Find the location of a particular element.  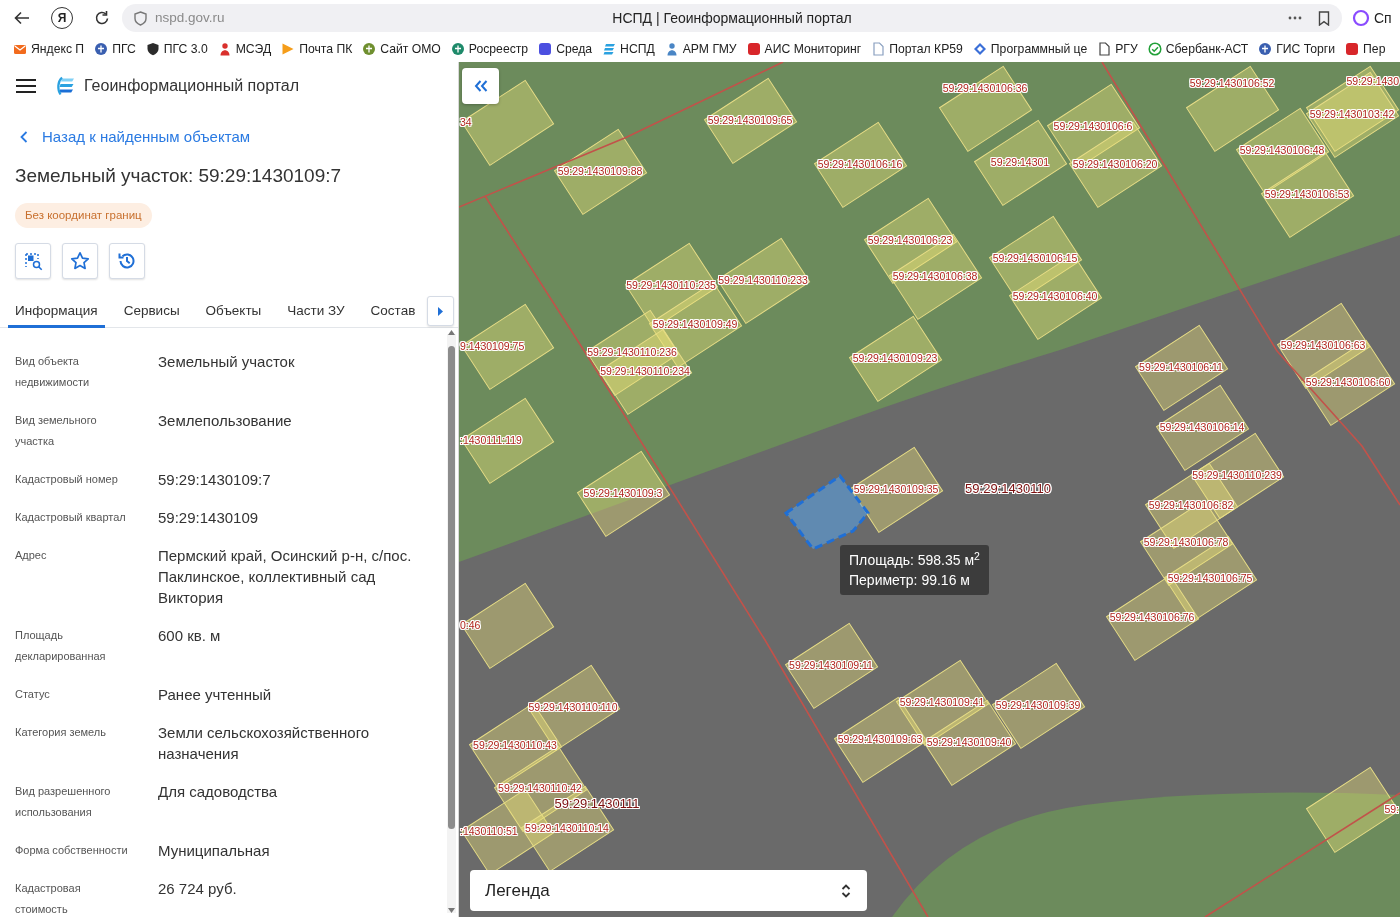

bookmark-link: РГУ is located at coordinates (1117, 49).